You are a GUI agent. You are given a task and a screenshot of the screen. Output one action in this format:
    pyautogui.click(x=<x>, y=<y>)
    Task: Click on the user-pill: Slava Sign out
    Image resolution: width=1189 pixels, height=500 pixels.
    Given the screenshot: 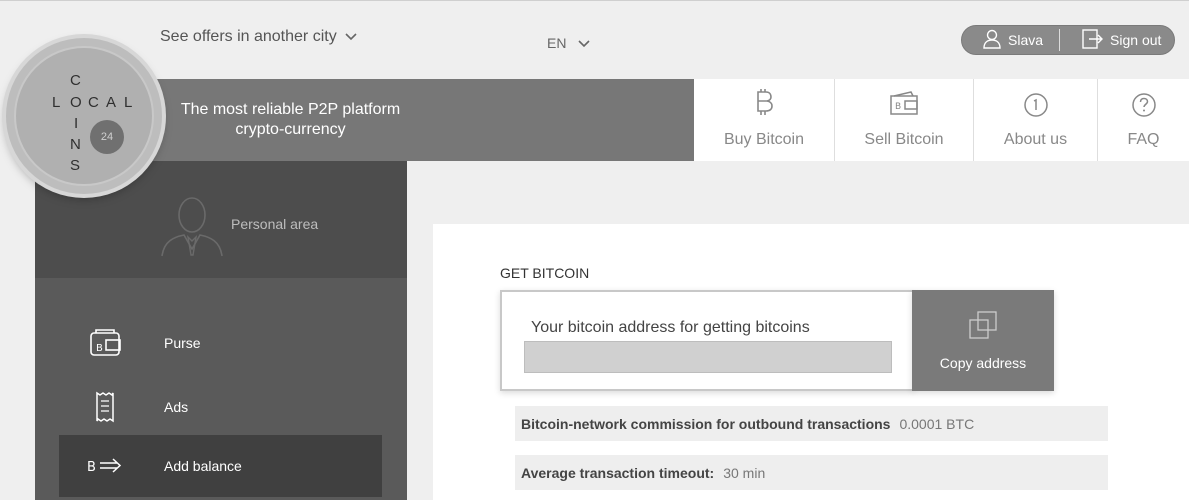 What is the action you would take?
    pyautogui.click(x=1068, y=40)
    